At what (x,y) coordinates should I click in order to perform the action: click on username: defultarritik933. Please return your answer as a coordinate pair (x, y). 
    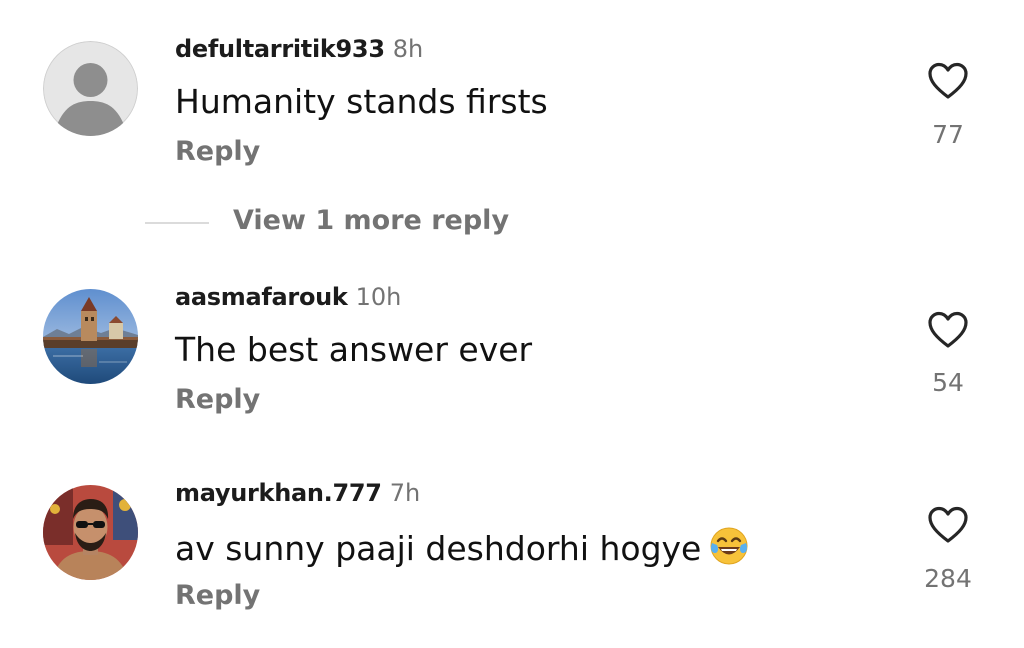
    Looking at the image, I should click on (280, 49).